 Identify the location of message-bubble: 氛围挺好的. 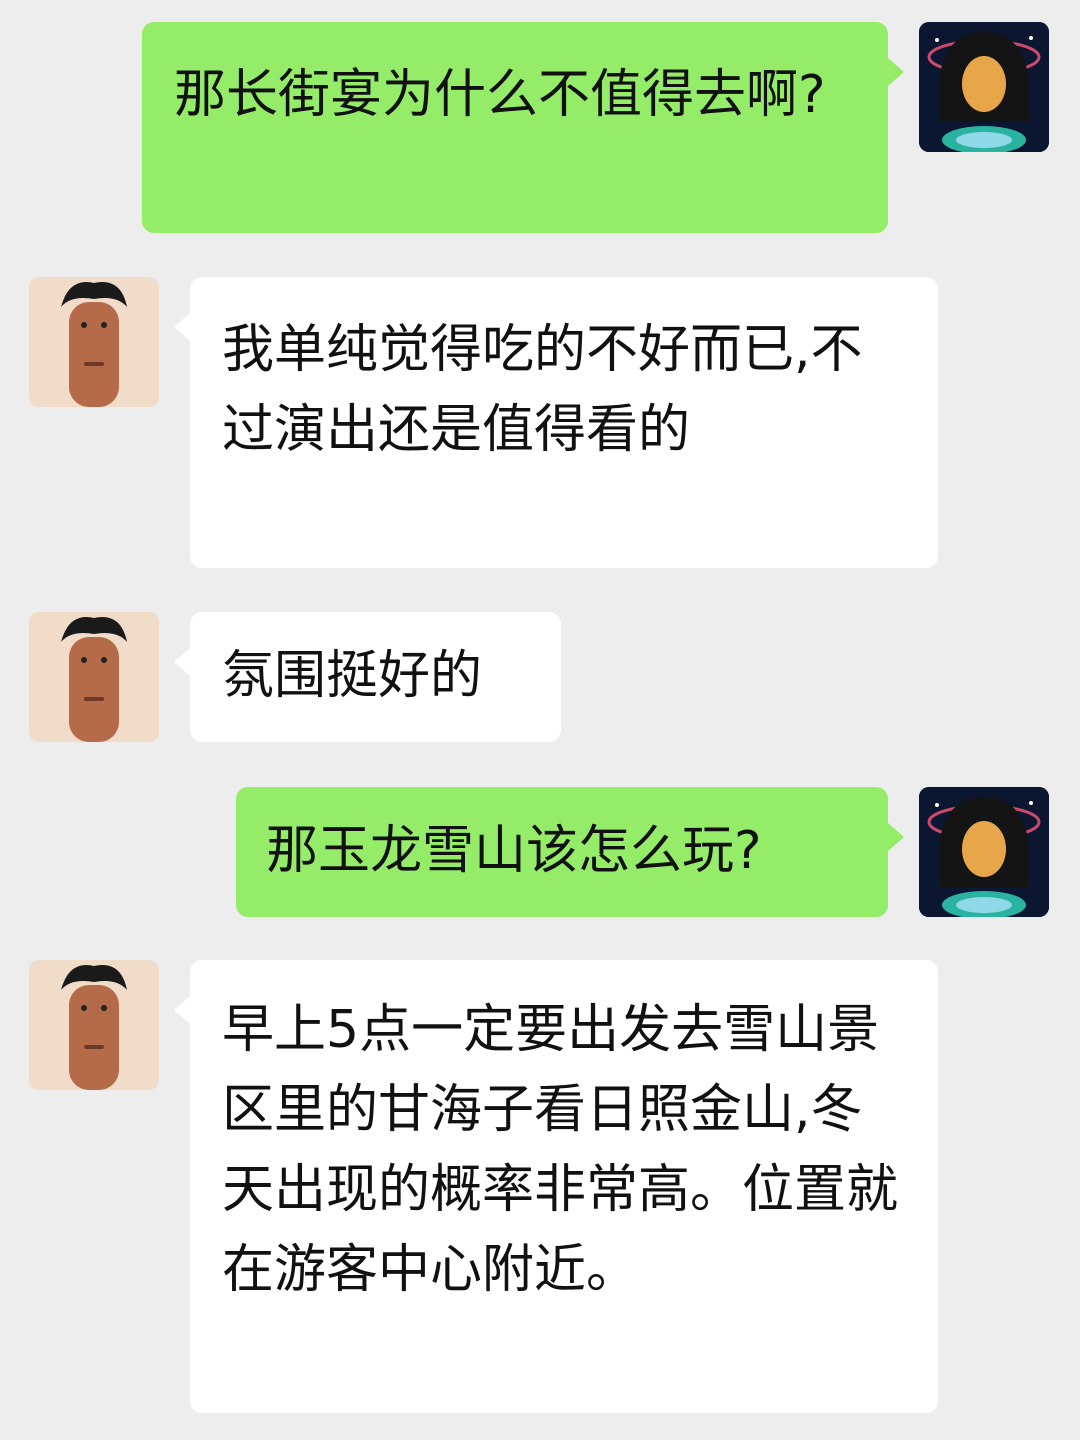
(375, 677).